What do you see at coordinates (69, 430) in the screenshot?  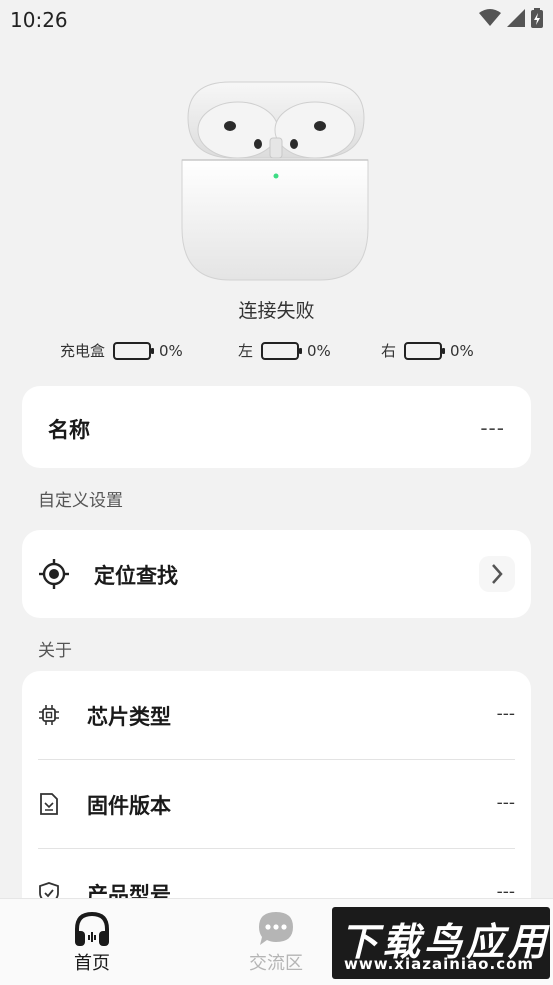 I see `name-label: 名称` at bounding box center [69, 430].